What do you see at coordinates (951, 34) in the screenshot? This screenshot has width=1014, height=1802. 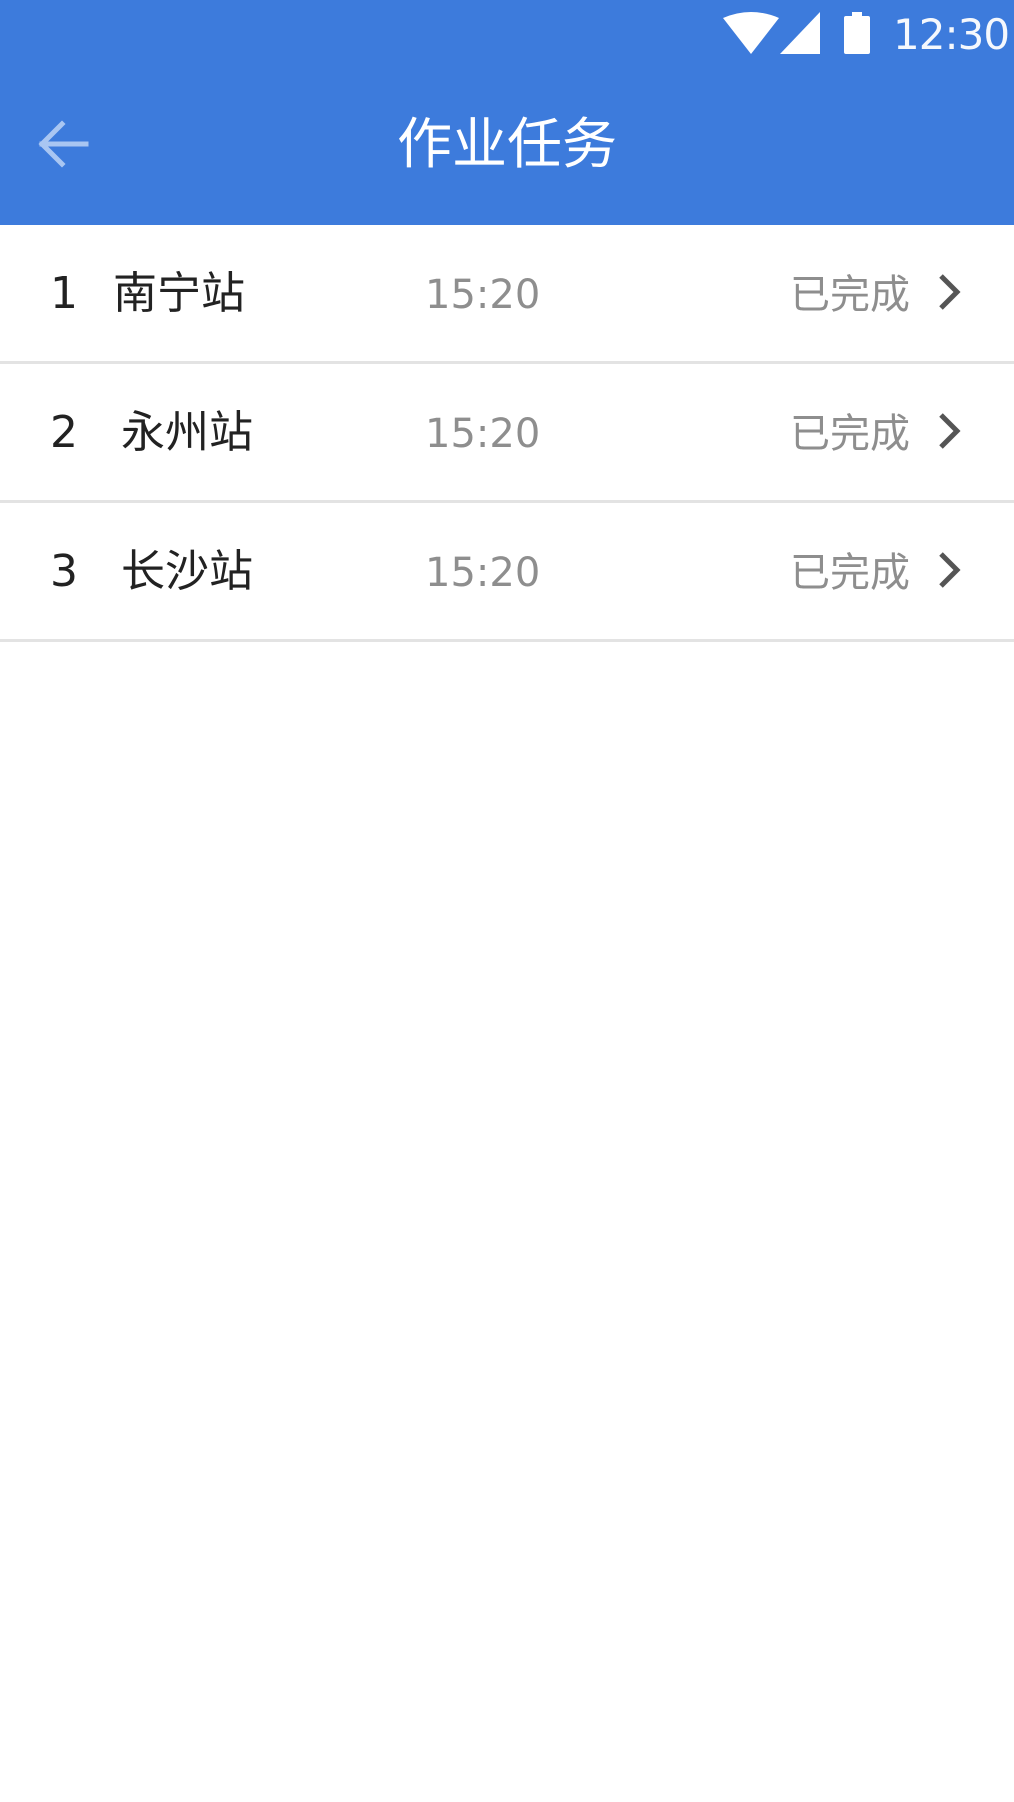 I see `status-time: 12:30` at bounding box center [951, 34].